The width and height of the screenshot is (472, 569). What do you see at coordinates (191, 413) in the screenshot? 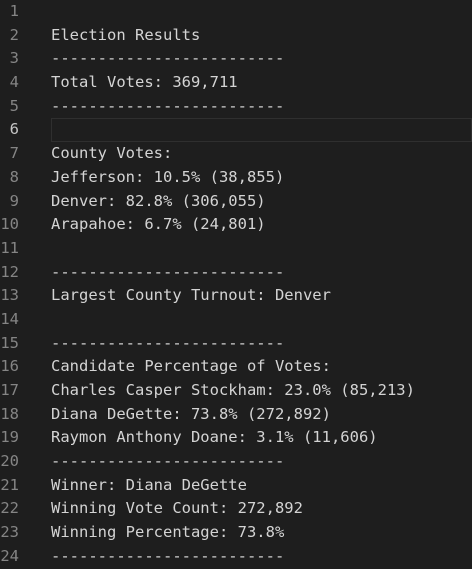
I see `line-text: Diana DeGette: 73.8% (272,892)` at bounding box center [191, 413].